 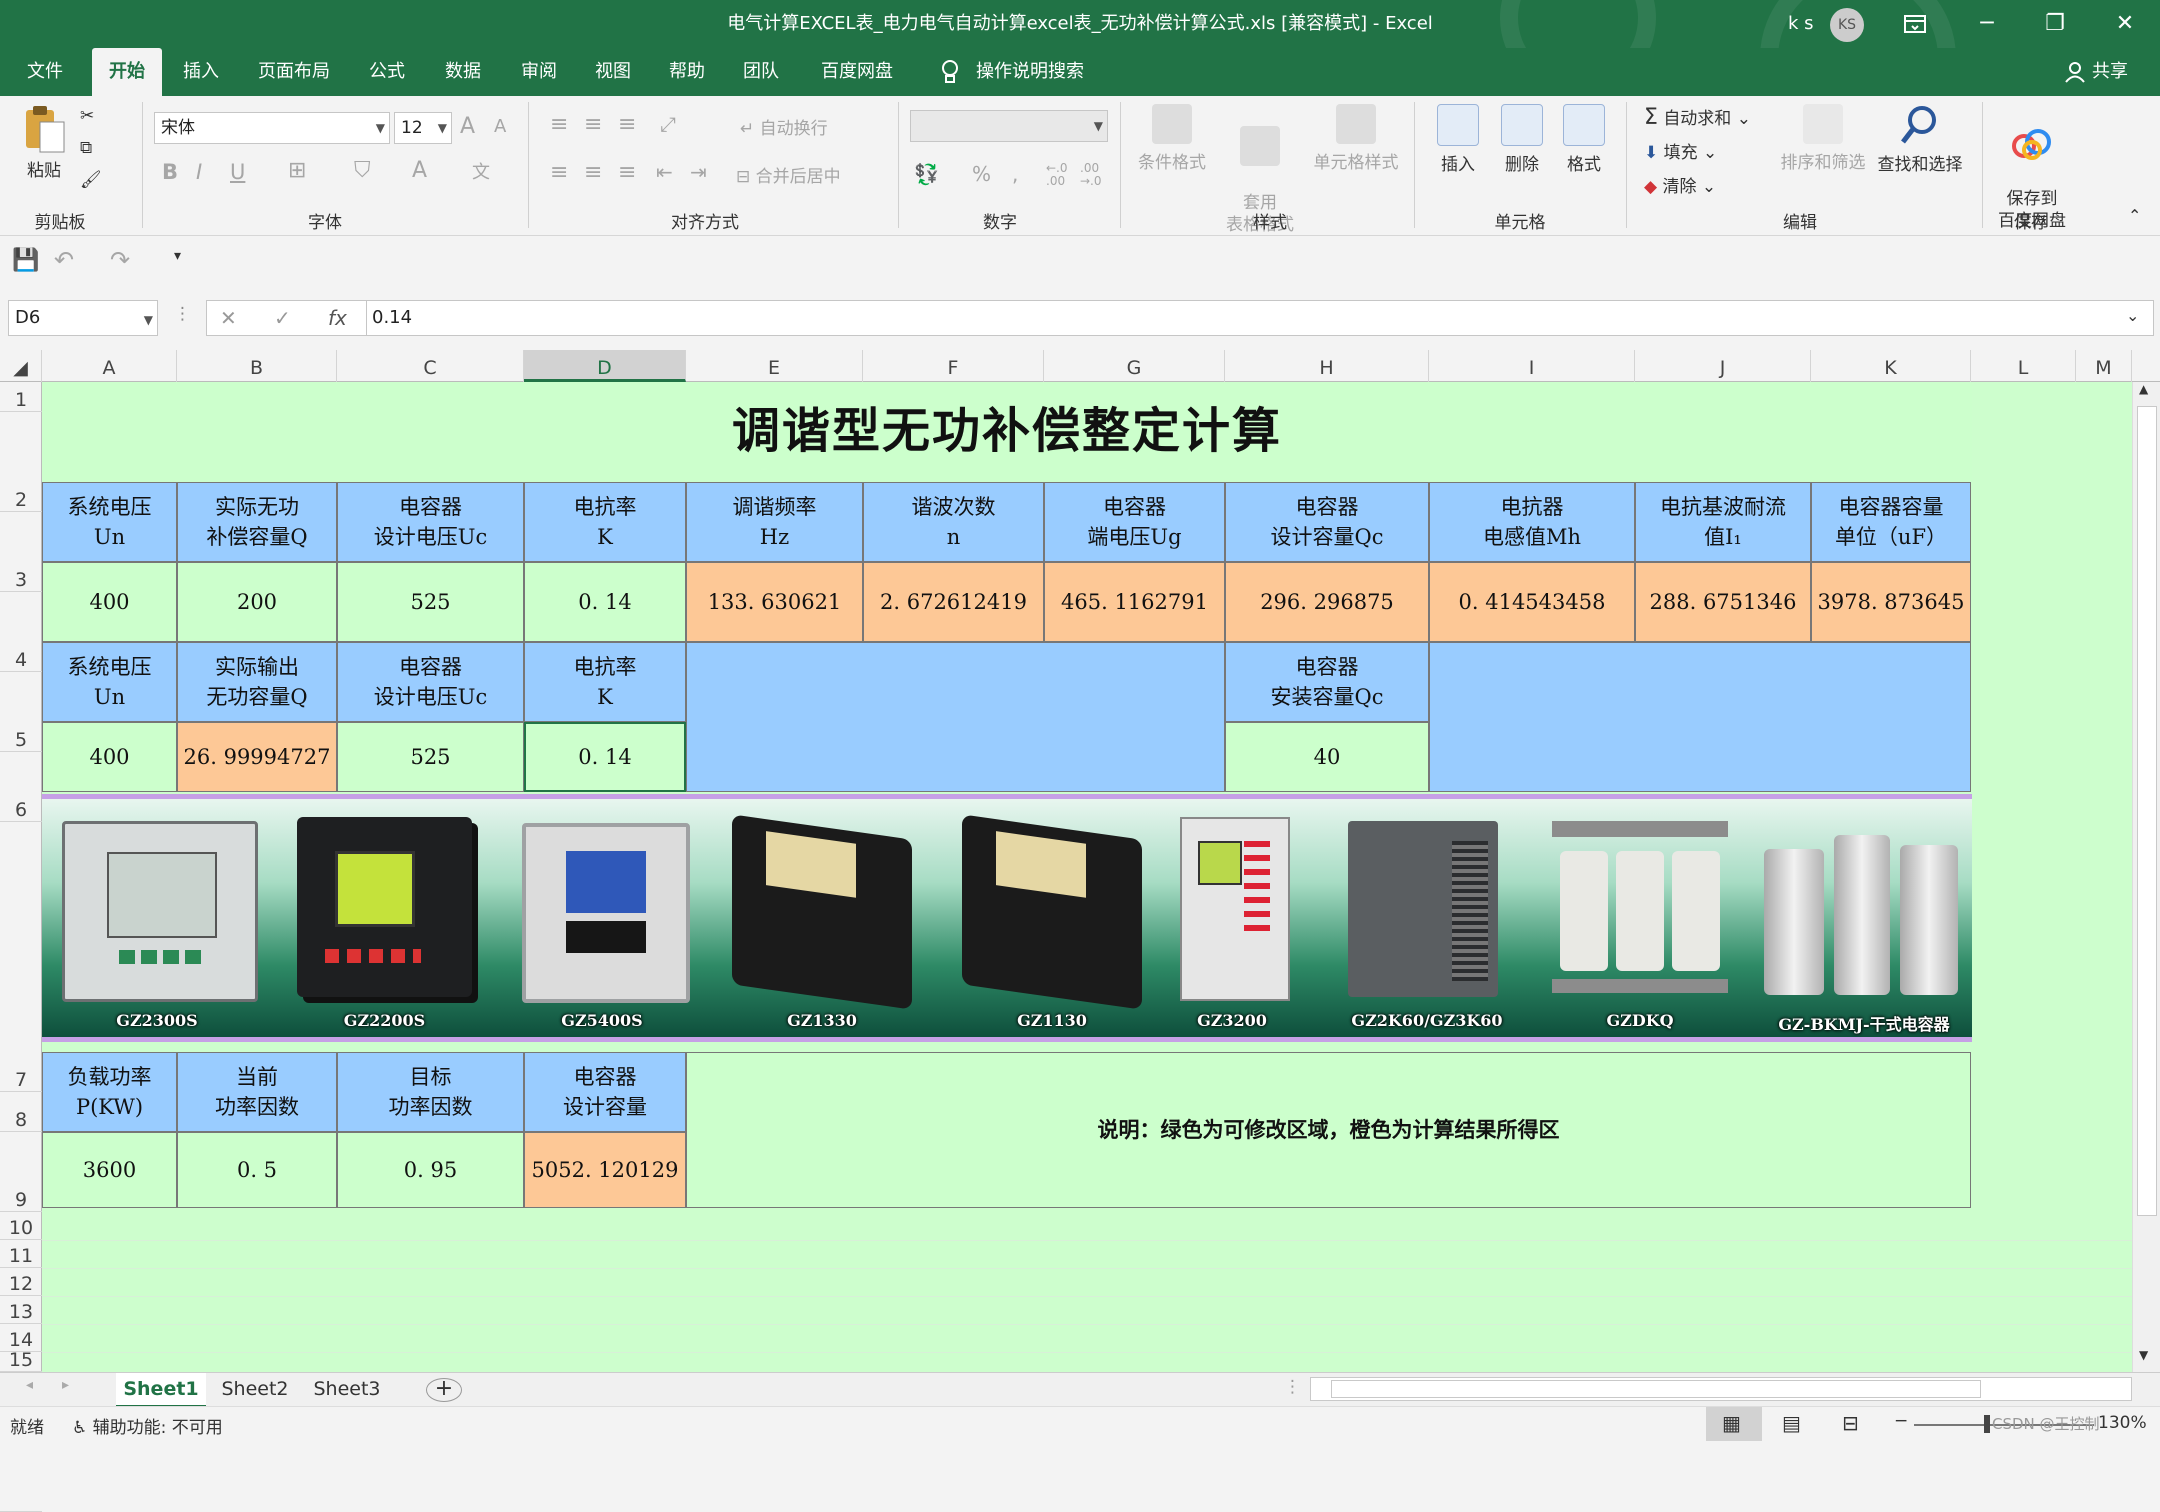 I want to click on result-cell: 26. 99994727, so click(x=257, y=757).